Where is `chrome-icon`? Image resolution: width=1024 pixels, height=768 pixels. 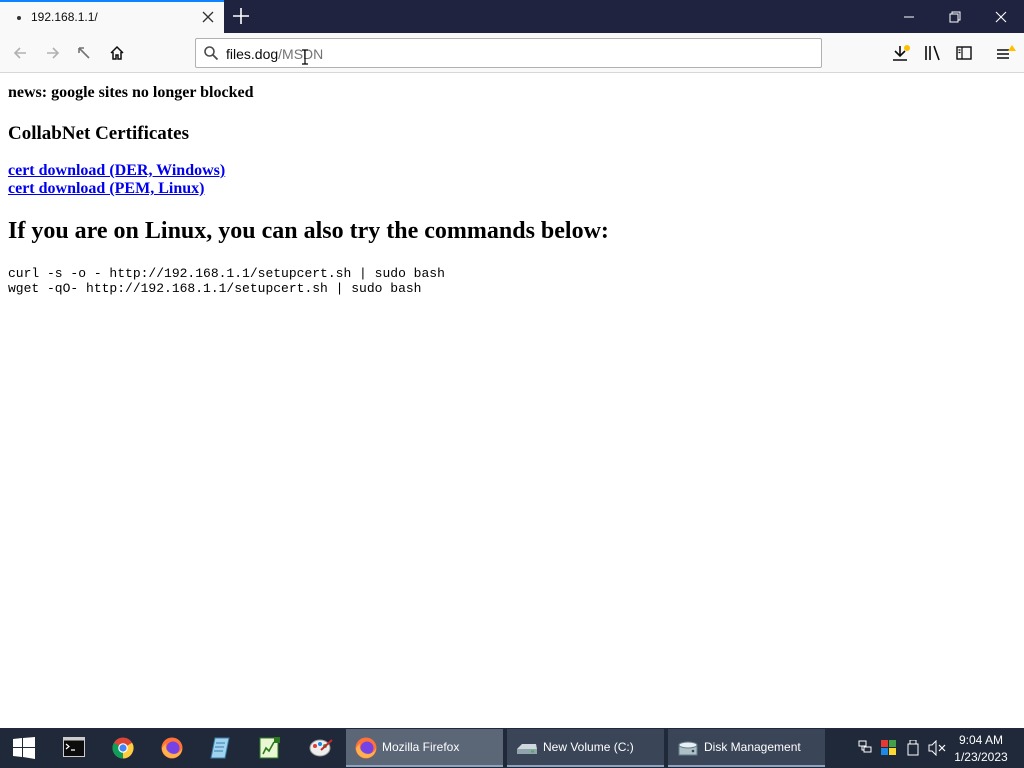 chrome-icon is located at coordinates (123, 748).